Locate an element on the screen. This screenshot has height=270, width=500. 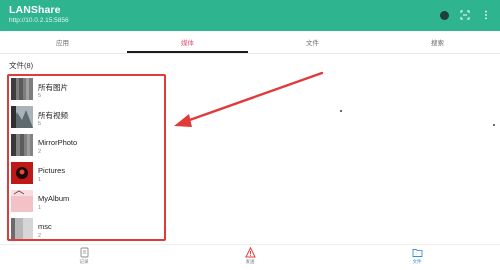
server-url: http://10.0.2.15:5856 is located at coordinates (39, 20).